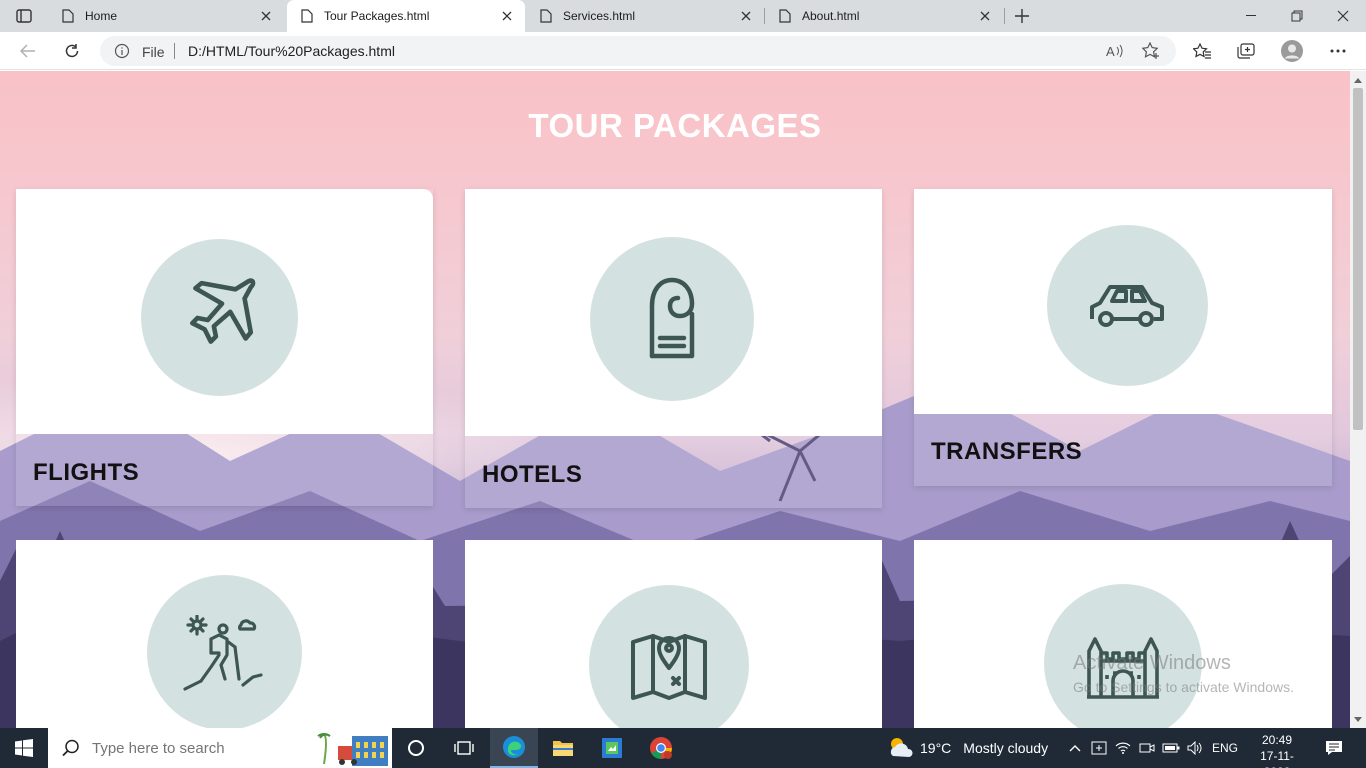  Describe the element at coordinates (1099, 748) in the screenshot. I see `security-tray-icon` at that location.